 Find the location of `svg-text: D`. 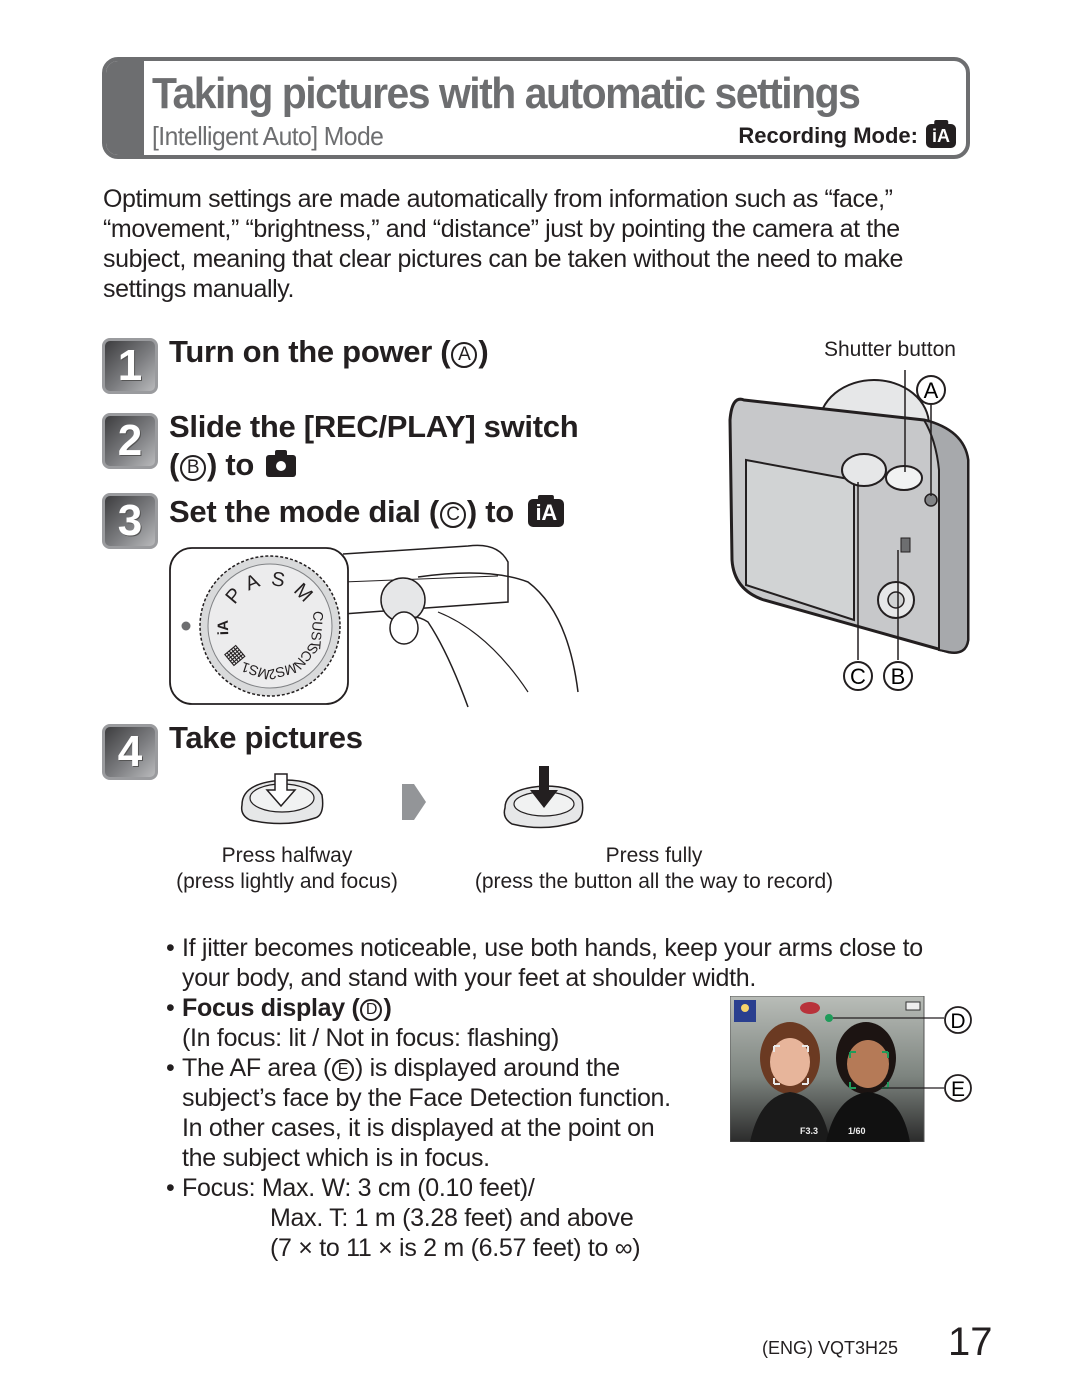

svg-text: D is located at coordinates (957, 1021).